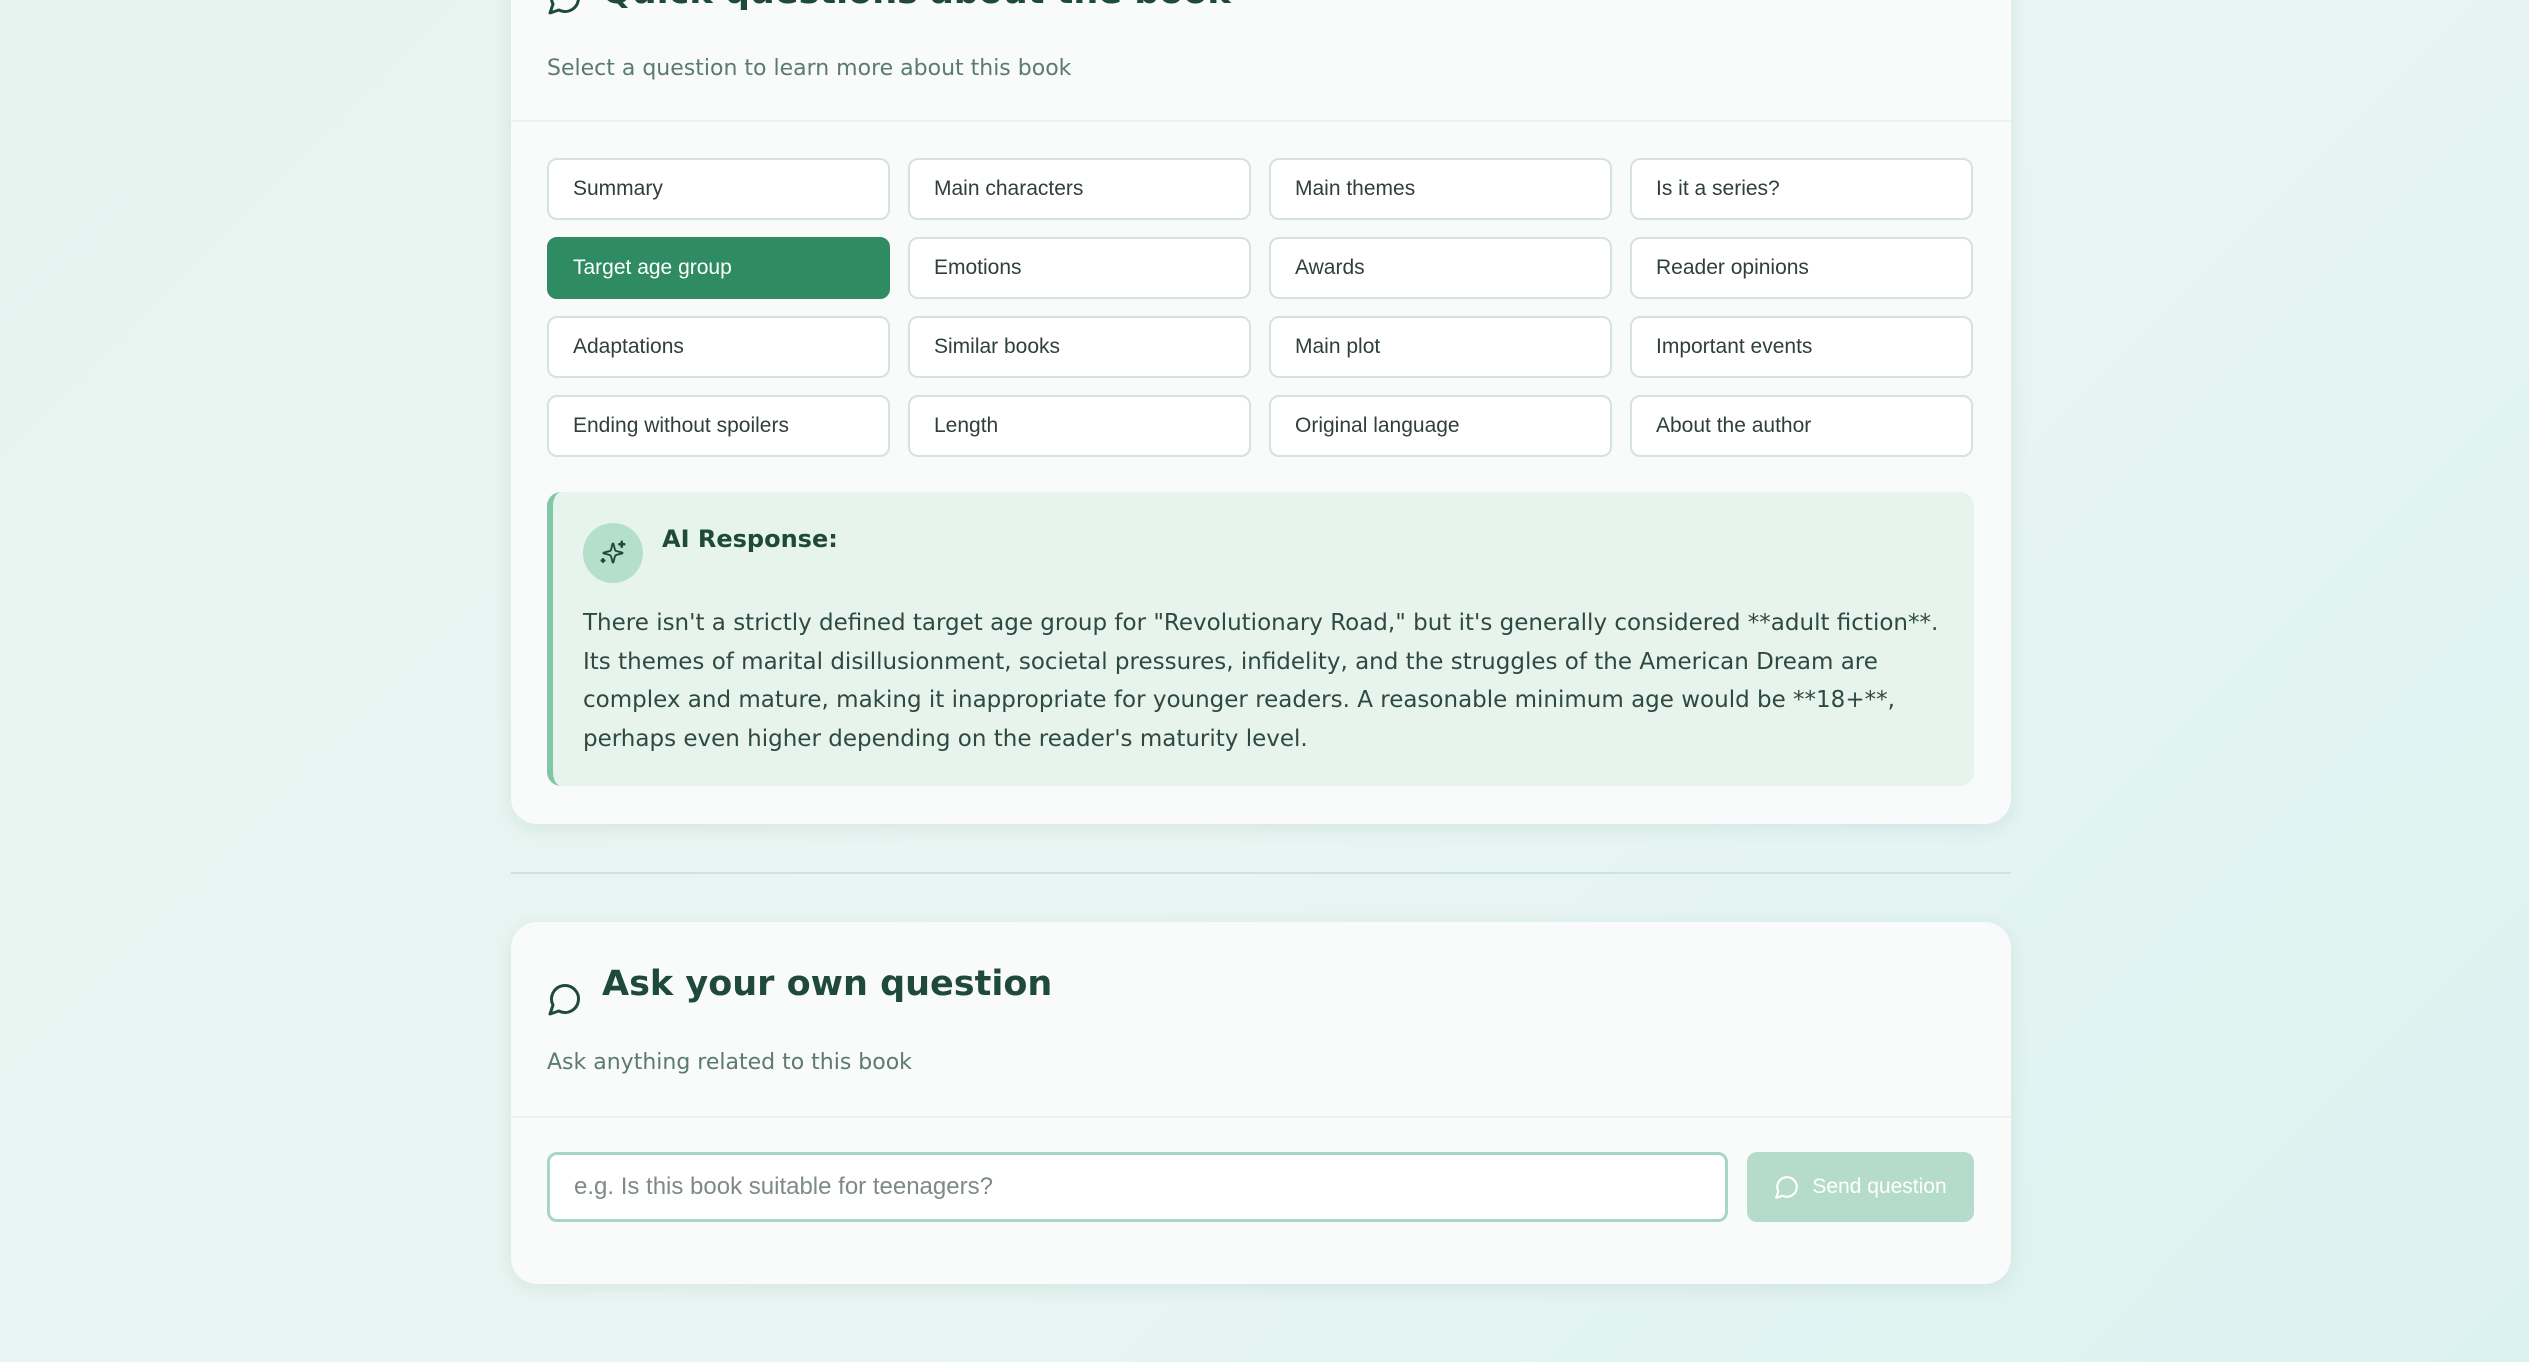 This screenshot has height=1362, width=2529. I want to click on question-button-emotions: Emotions, so click(1079, 268).